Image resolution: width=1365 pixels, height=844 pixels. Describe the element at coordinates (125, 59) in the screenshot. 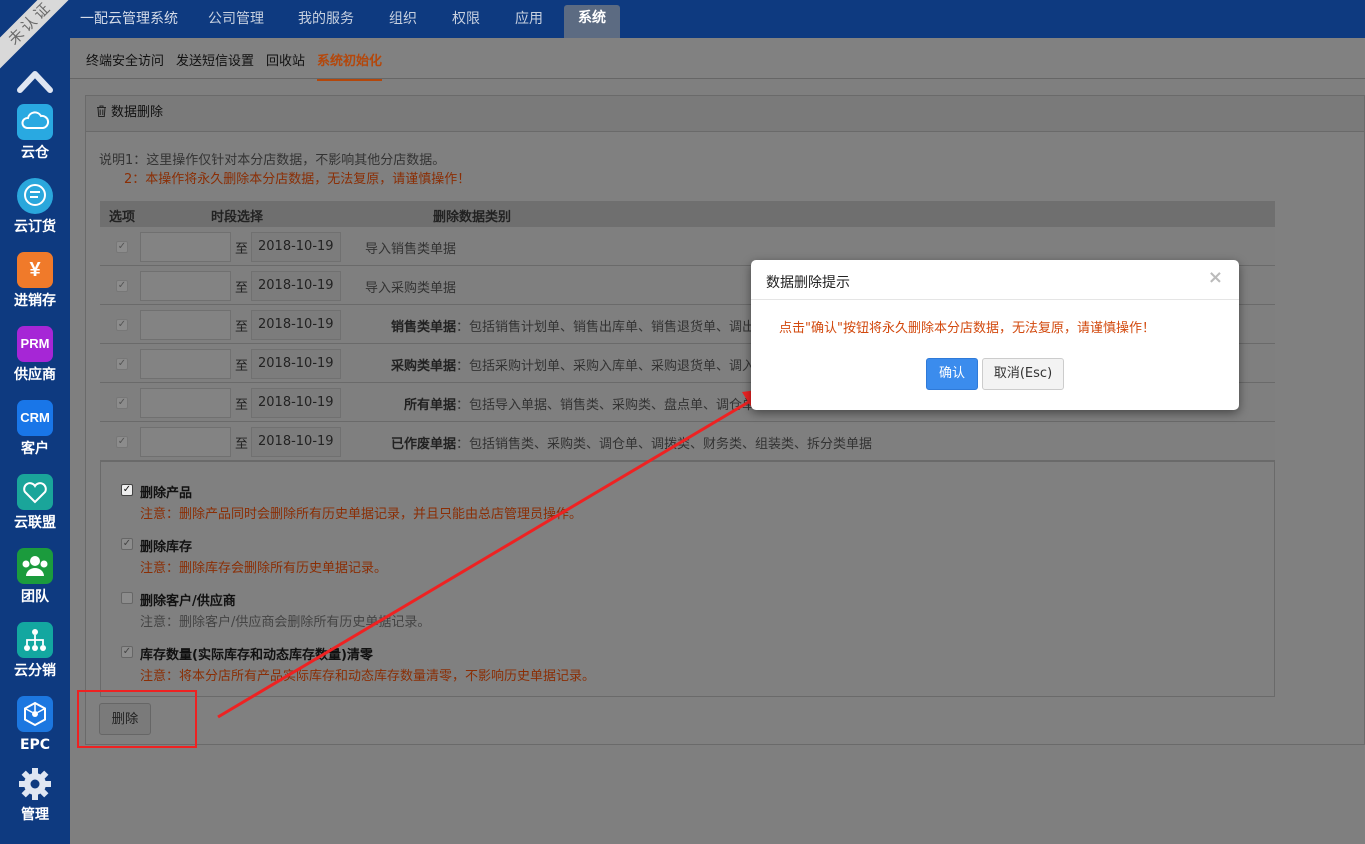

I see `subnav-terminal-security: 终端安全访问` at that location.